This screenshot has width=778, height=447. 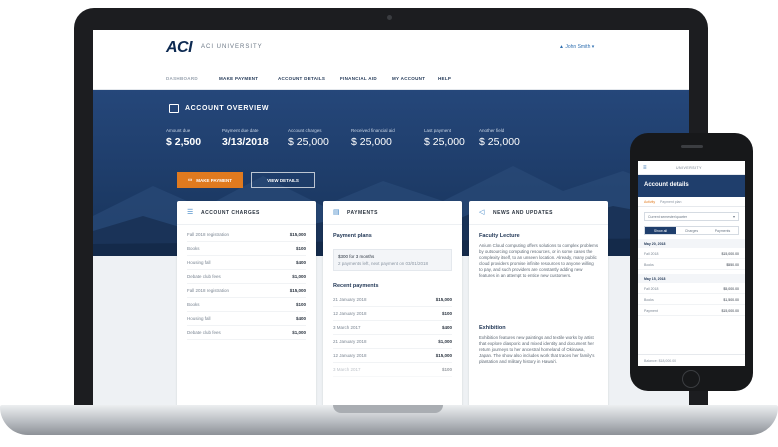 I want to click on list-item: Books $1,500.00, so click(x=691, y=299).